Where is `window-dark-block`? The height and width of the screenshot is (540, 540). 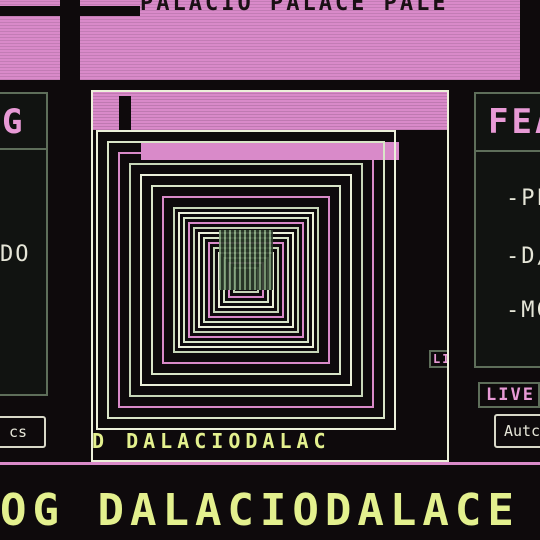
window-dark-block is located at coordinates (125, 113).